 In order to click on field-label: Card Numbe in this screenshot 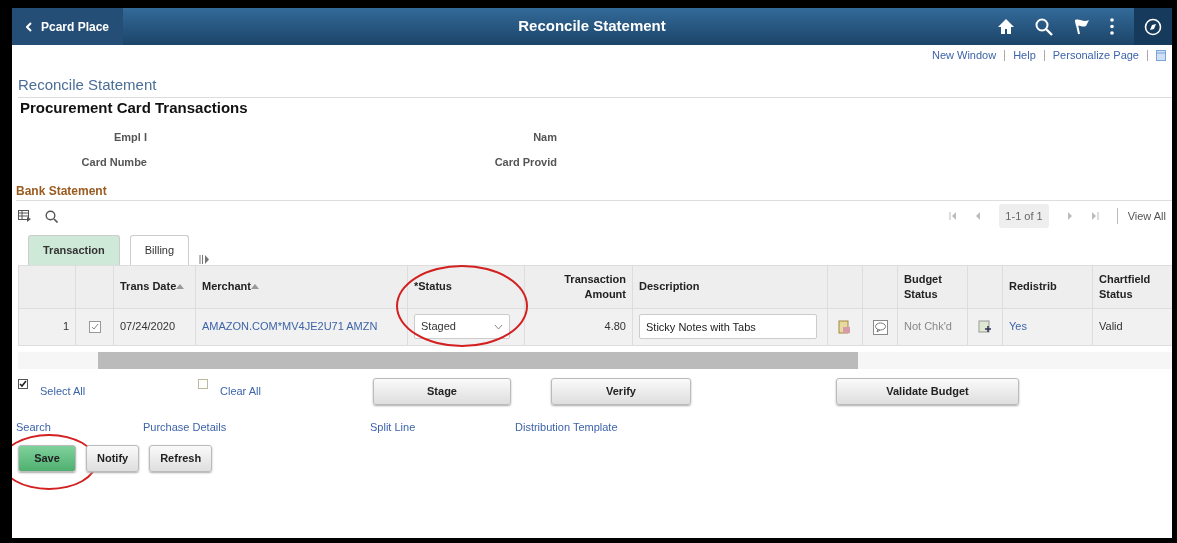, I will do `click(114, 161)`.